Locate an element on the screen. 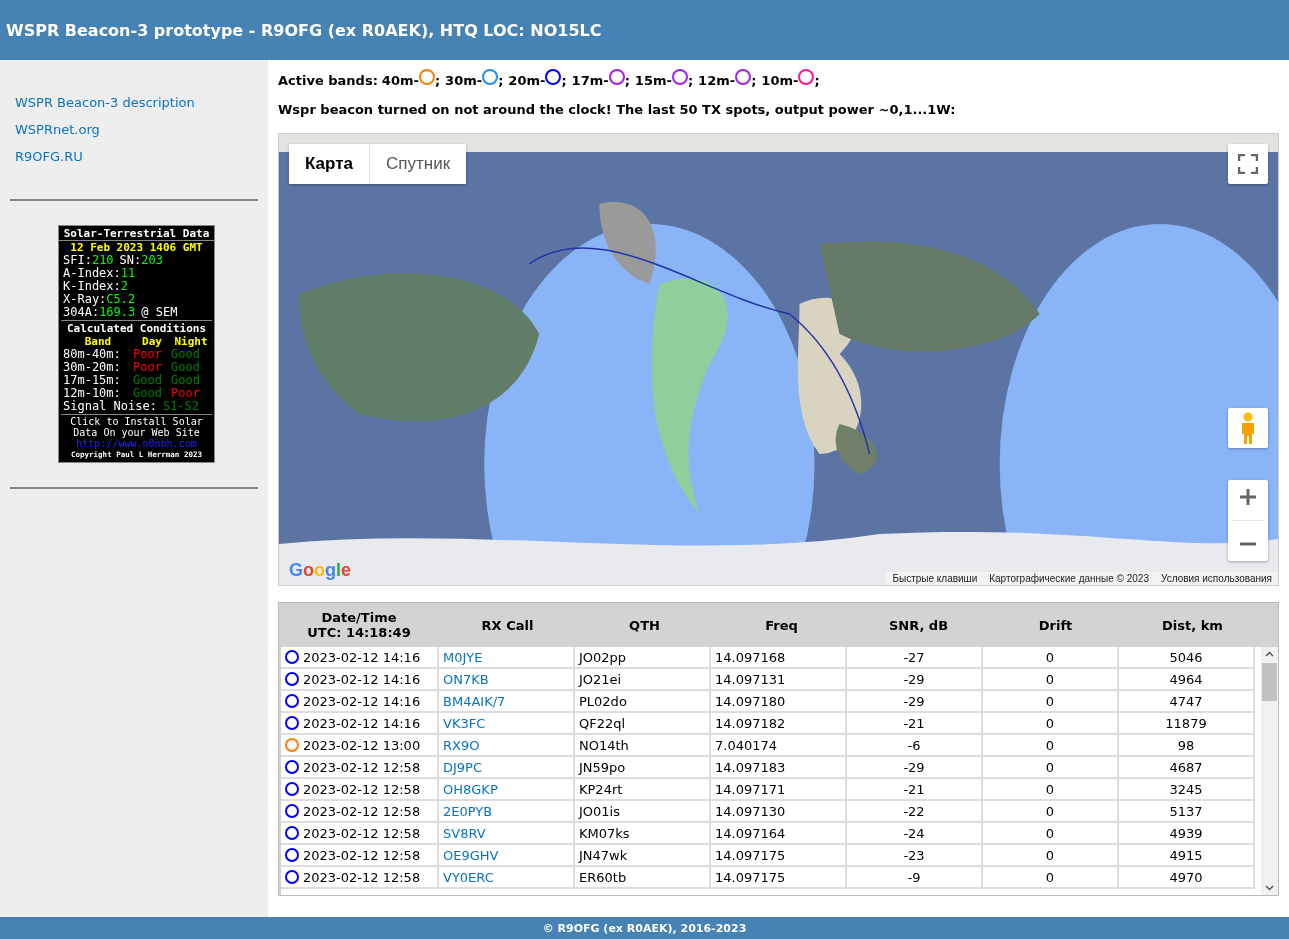 The image size is (1289, 939). condition-value: Good is located at coordinates (186, 367).